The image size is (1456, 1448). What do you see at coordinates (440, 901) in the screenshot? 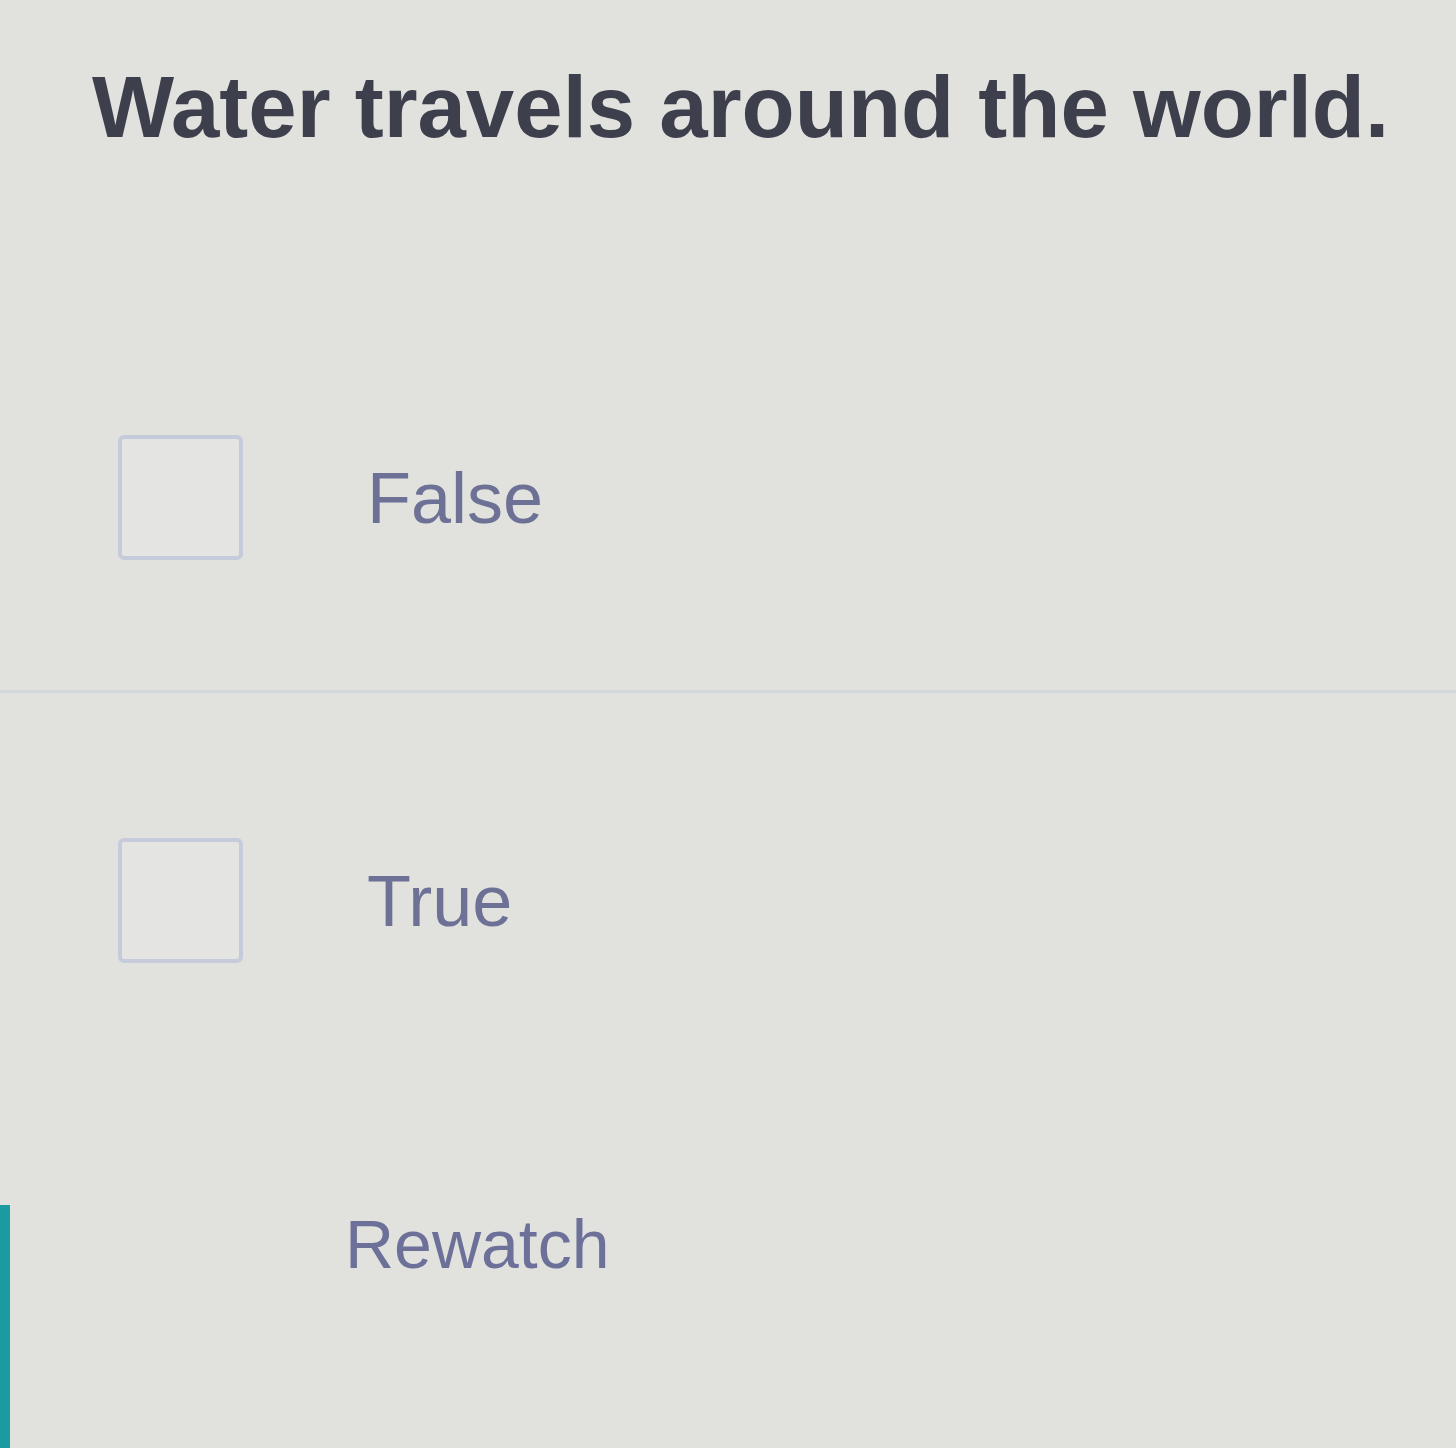
I see `option-label: True` at bounding box center [440, 901].